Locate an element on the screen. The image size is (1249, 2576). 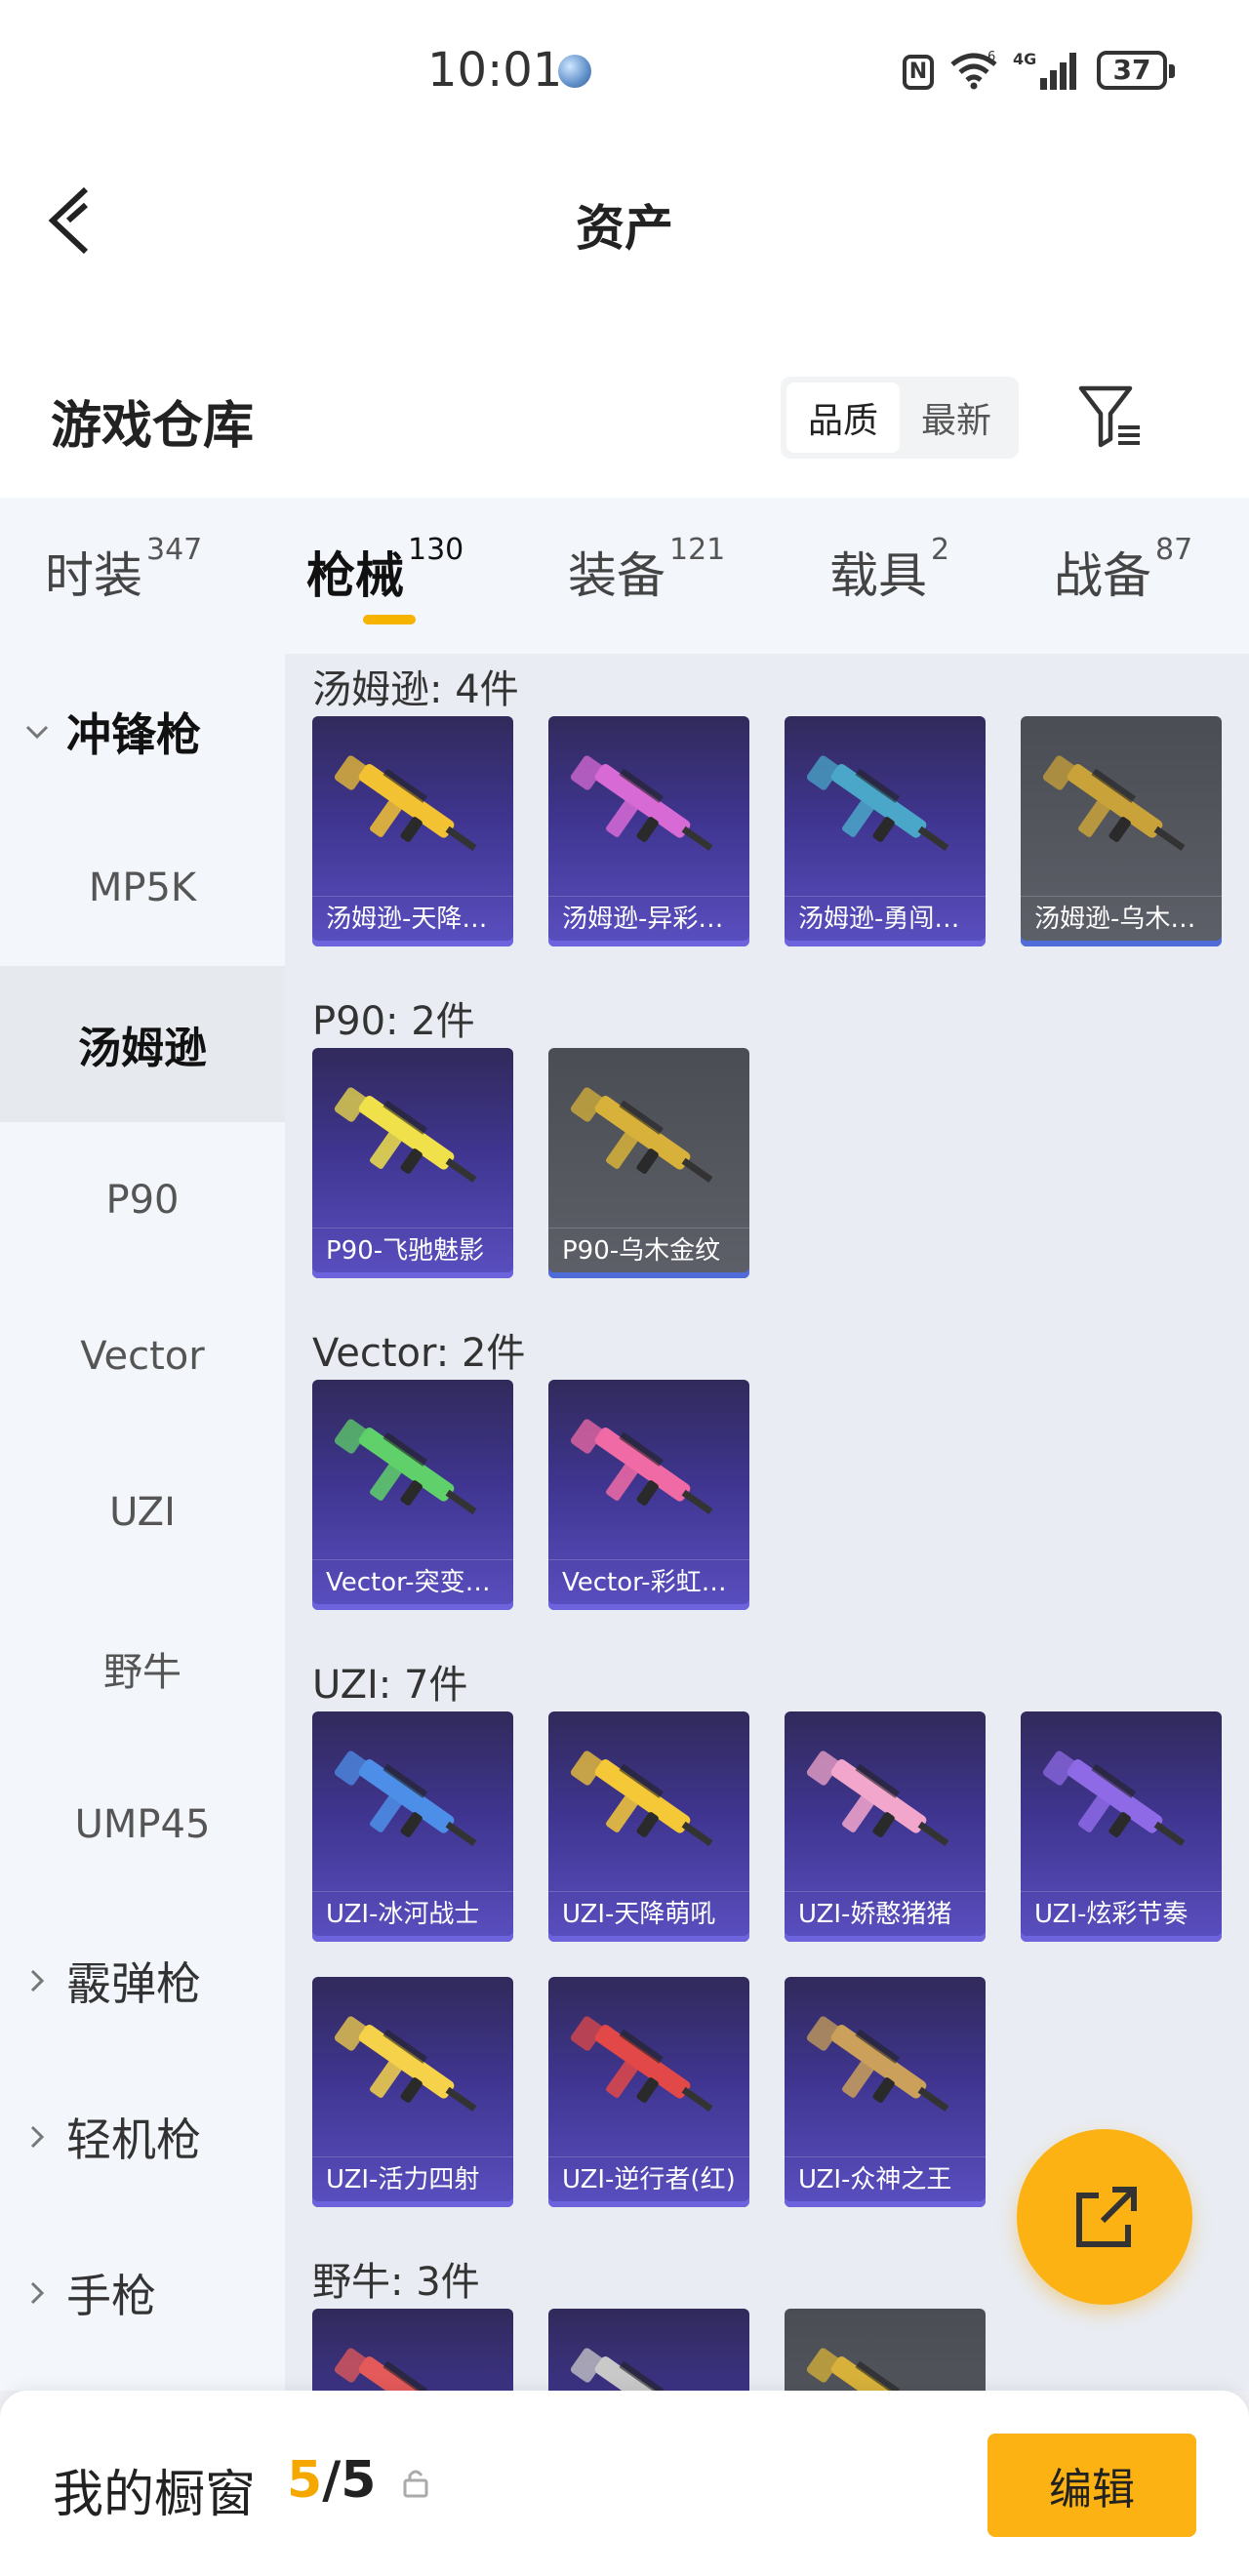
tab-count: 121 is located at coordinates (697, 550).